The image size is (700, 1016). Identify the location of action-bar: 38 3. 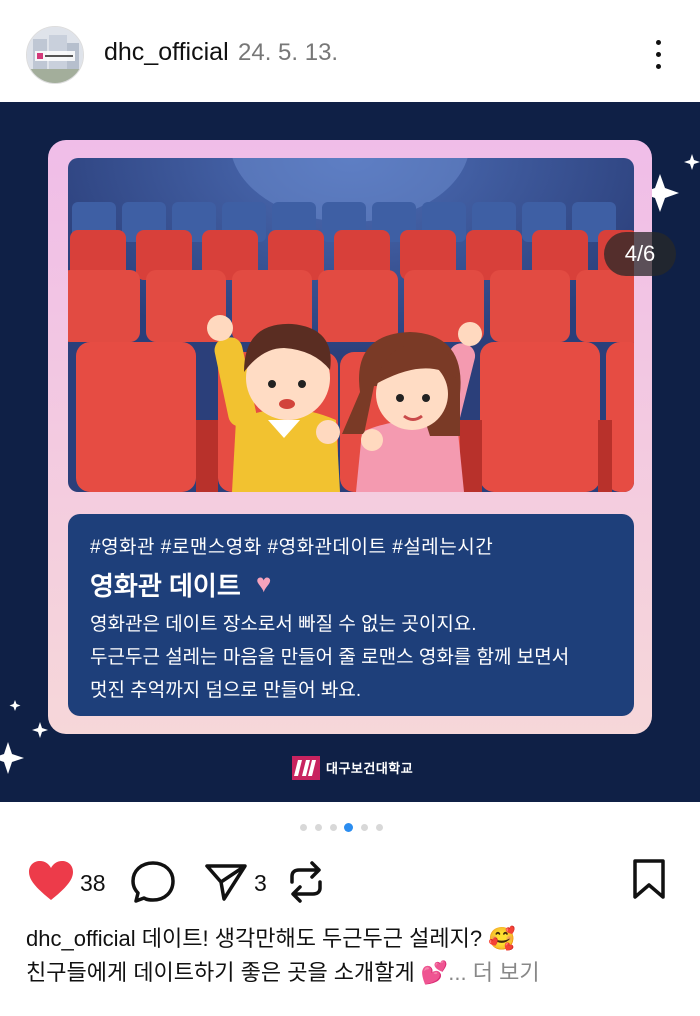
(350, 884).